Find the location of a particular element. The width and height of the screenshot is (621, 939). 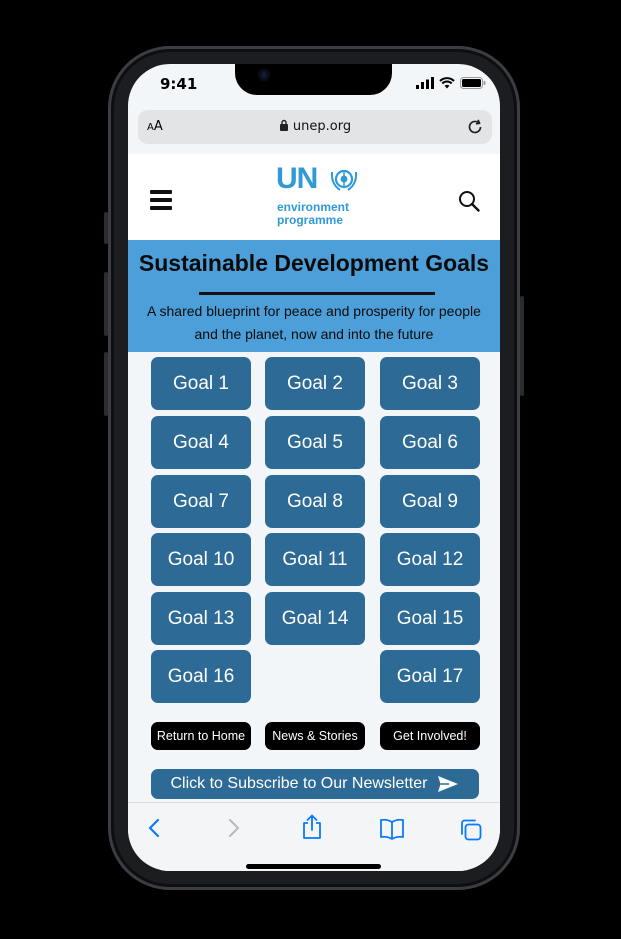

goal-4-button: Goal 4 is located at coordinates (201, 442).